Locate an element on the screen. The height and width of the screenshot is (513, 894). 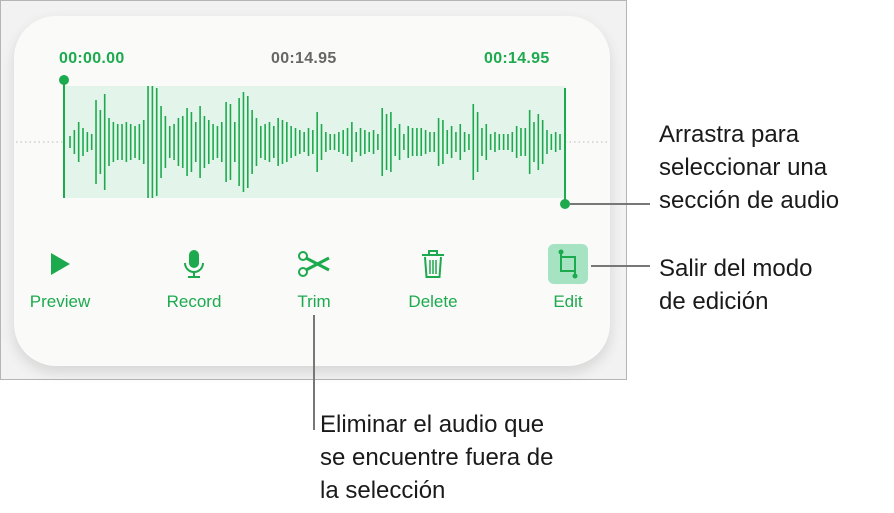
start-handle is located at coordinates (64, 80).